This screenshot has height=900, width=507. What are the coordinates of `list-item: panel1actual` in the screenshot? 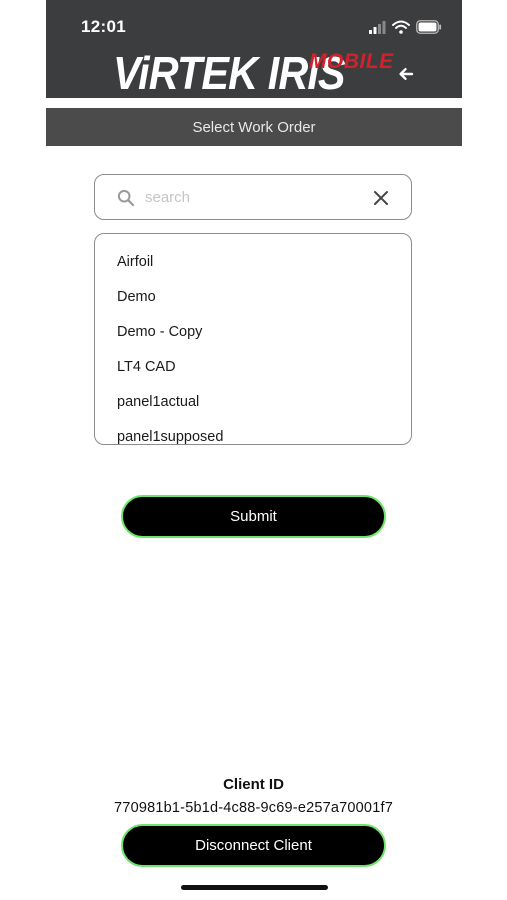 It's located at (158, 402).